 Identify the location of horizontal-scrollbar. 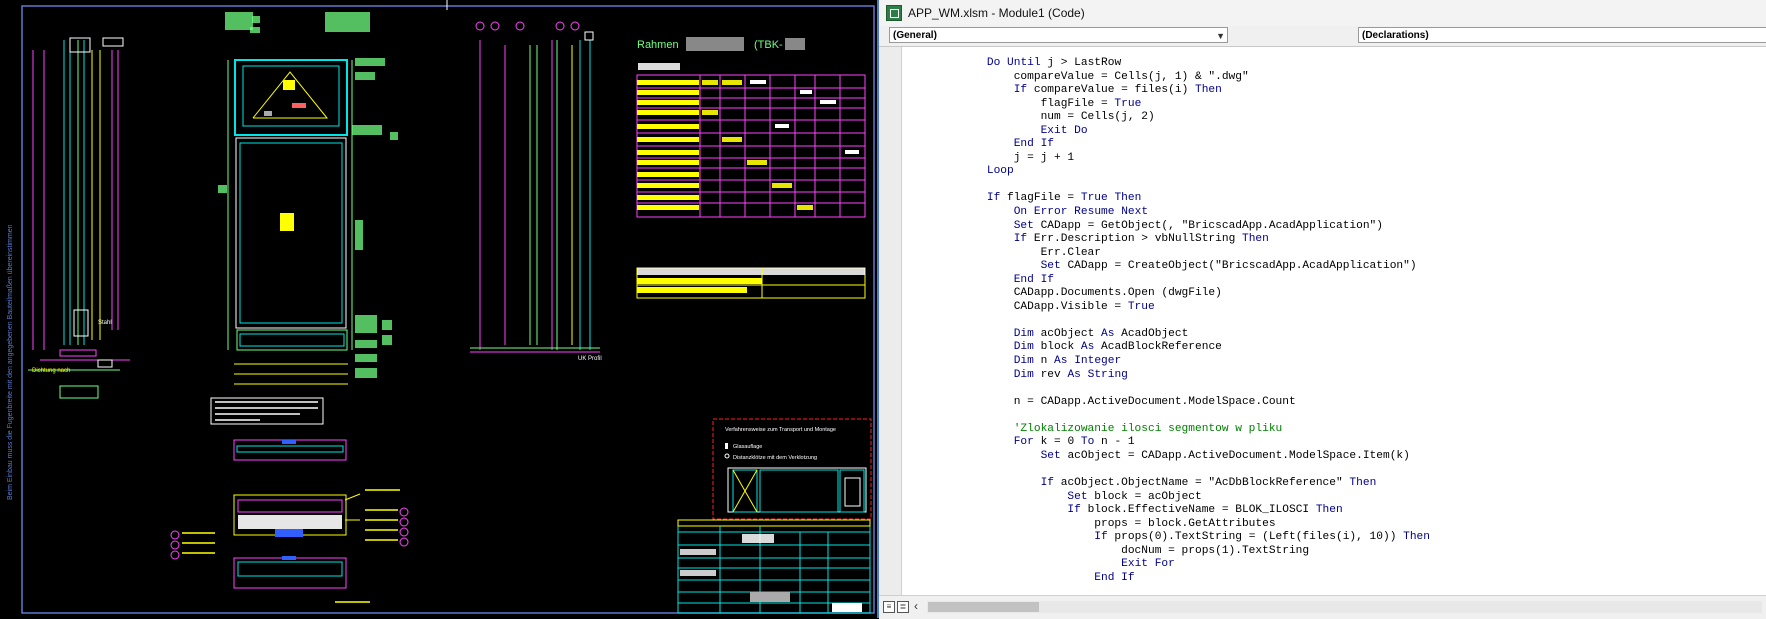
(1344, 607).